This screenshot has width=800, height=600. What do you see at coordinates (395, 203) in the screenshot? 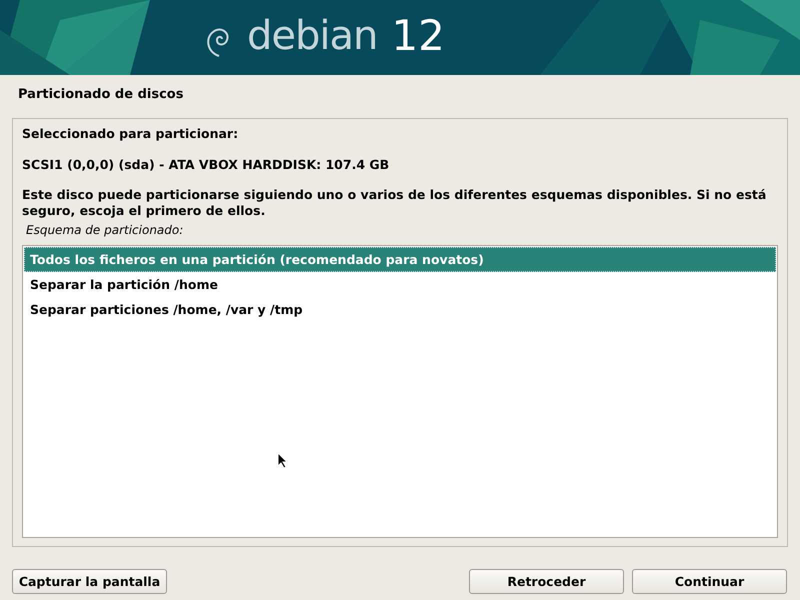
I see `description-text: Este disco puede particionarse siguiendo uno o varios de los diferentes esquemas disponibles. Si no está seguro, escoja el primero de ellos.` at bounding box center [395, 203].